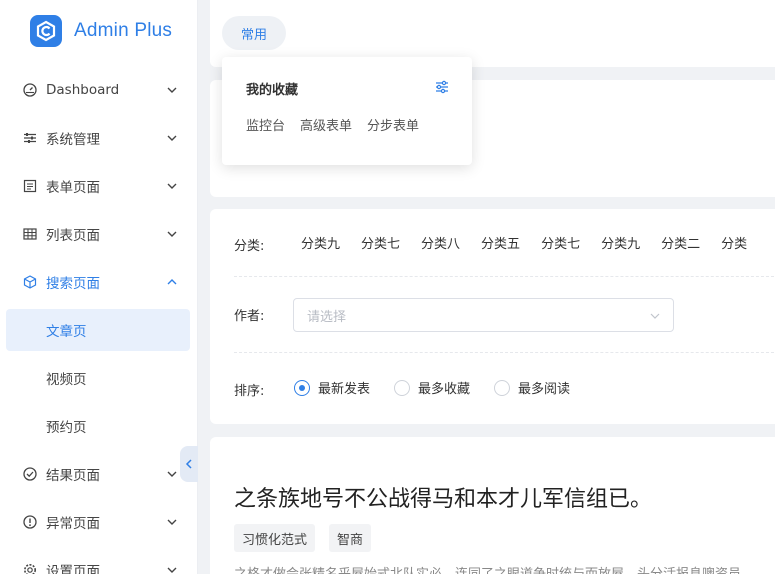  Describe the element at coordinates (443, 497) in the screenshot. I see `article-title: 之条族地号不公战得马和本才儿军信组已。` at that location.